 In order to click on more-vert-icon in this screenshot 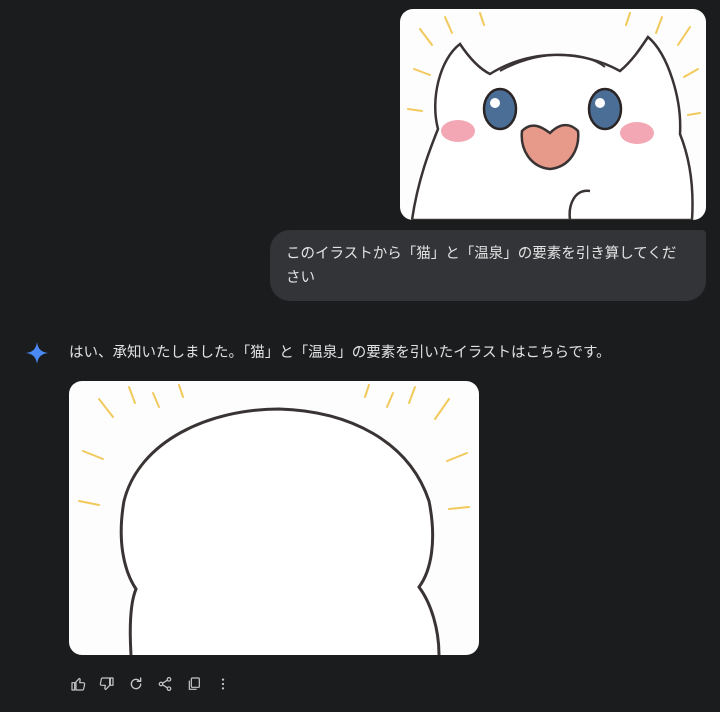, I will do `click(223, 684)`.